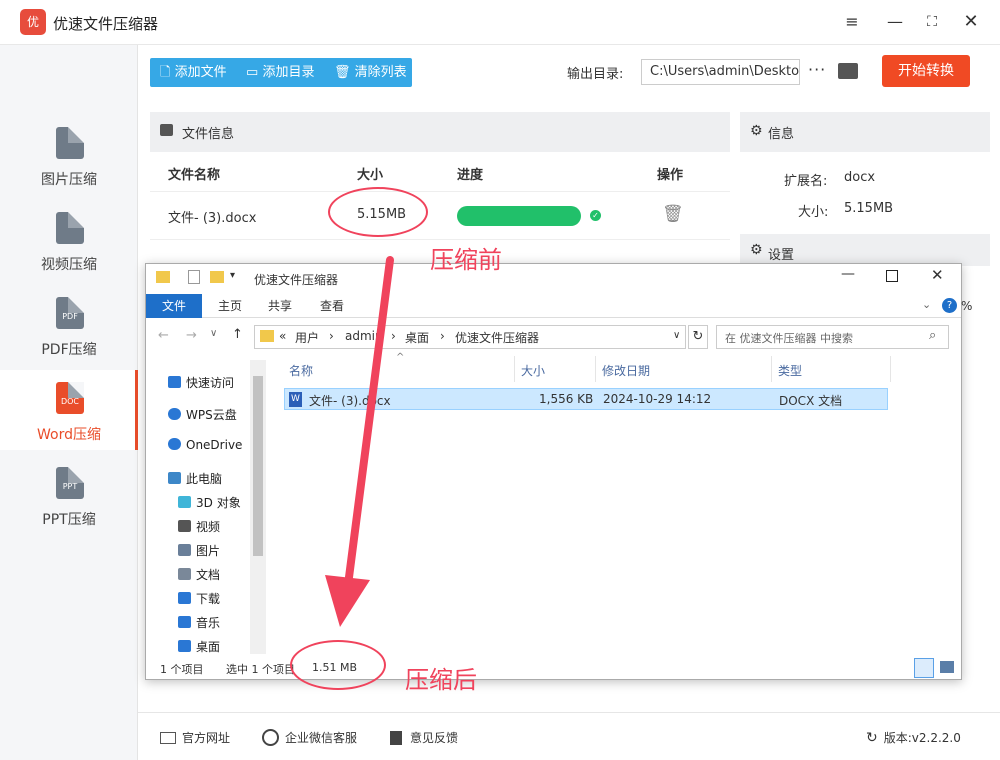  What do you see at coordinates (519, 216) in the screenshot?
I see `progress-bar` at bounding box center [519, 216].